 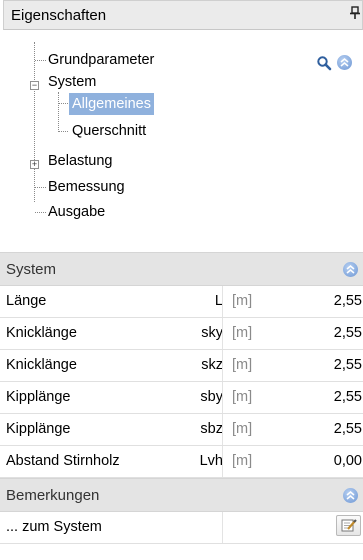 What do you see at coordinates (72, 82) in the screenshot?
I see `tree-item-system: System` at bounding box center [72, 82].